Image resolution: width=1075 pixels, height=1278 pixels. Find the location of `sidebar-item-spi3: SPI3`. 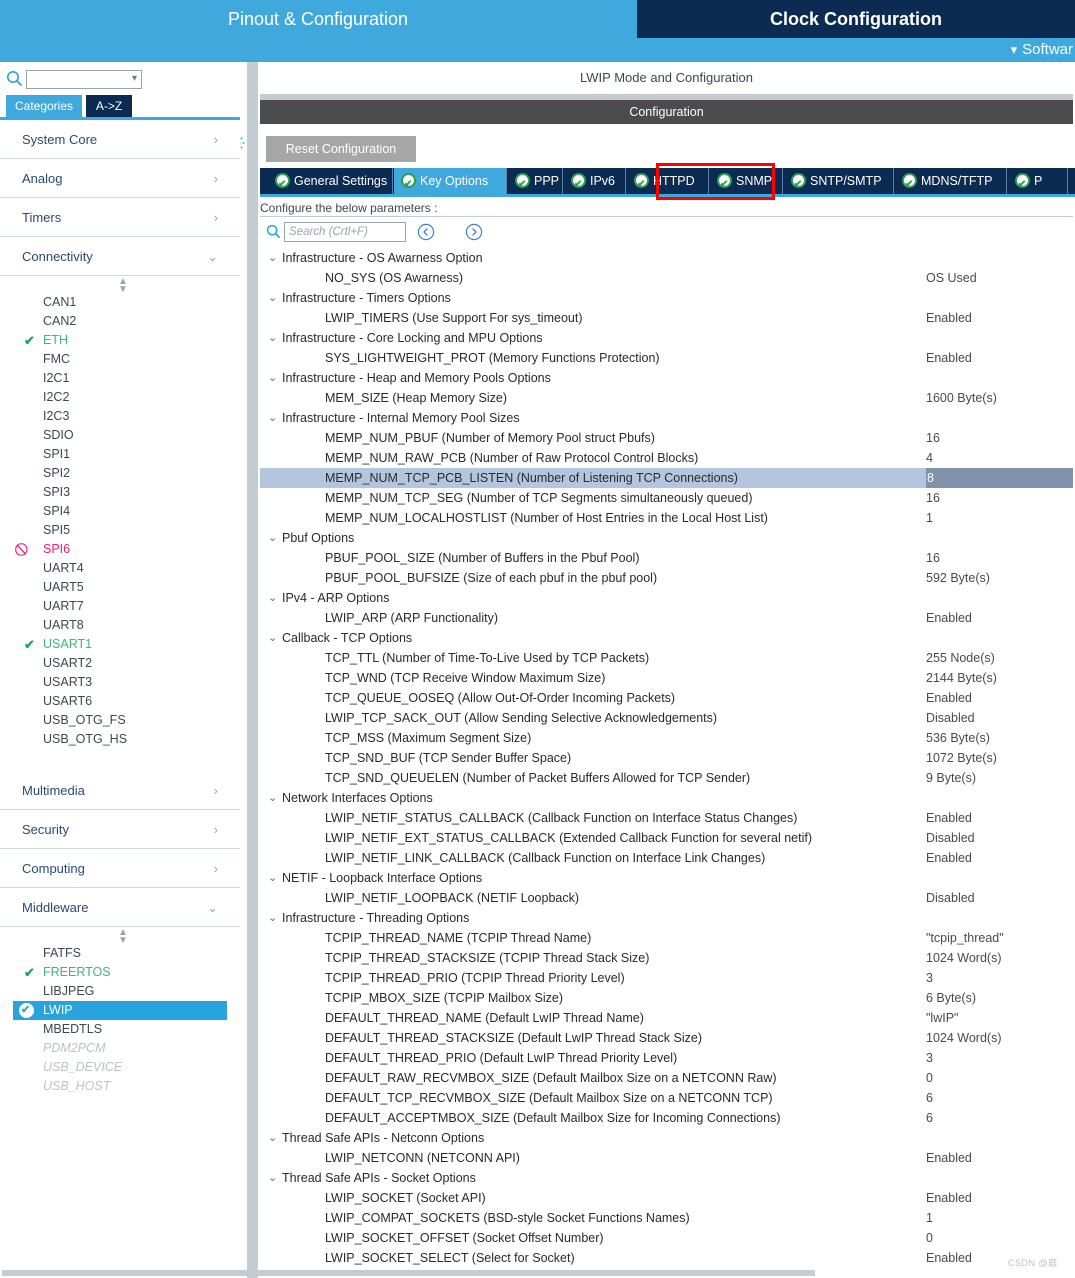

sidebar-item-spi3: SPI3 is located at coordinates (120, 492).